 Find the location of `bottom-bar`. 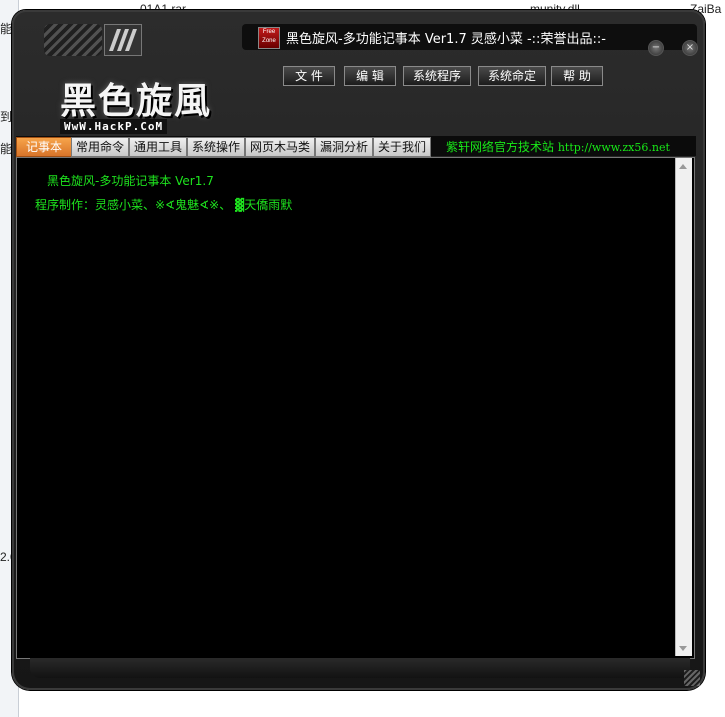

bottom-bar is located at coordinates (360, 668).